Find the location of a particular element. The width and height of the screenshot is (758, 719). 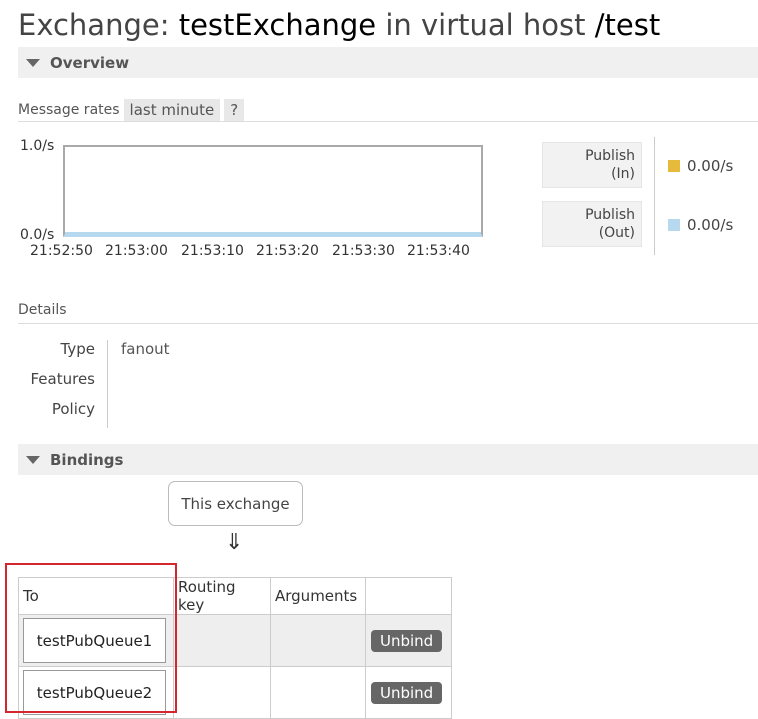

title-prefix: Exchange: is located at coordinates (94, 25).